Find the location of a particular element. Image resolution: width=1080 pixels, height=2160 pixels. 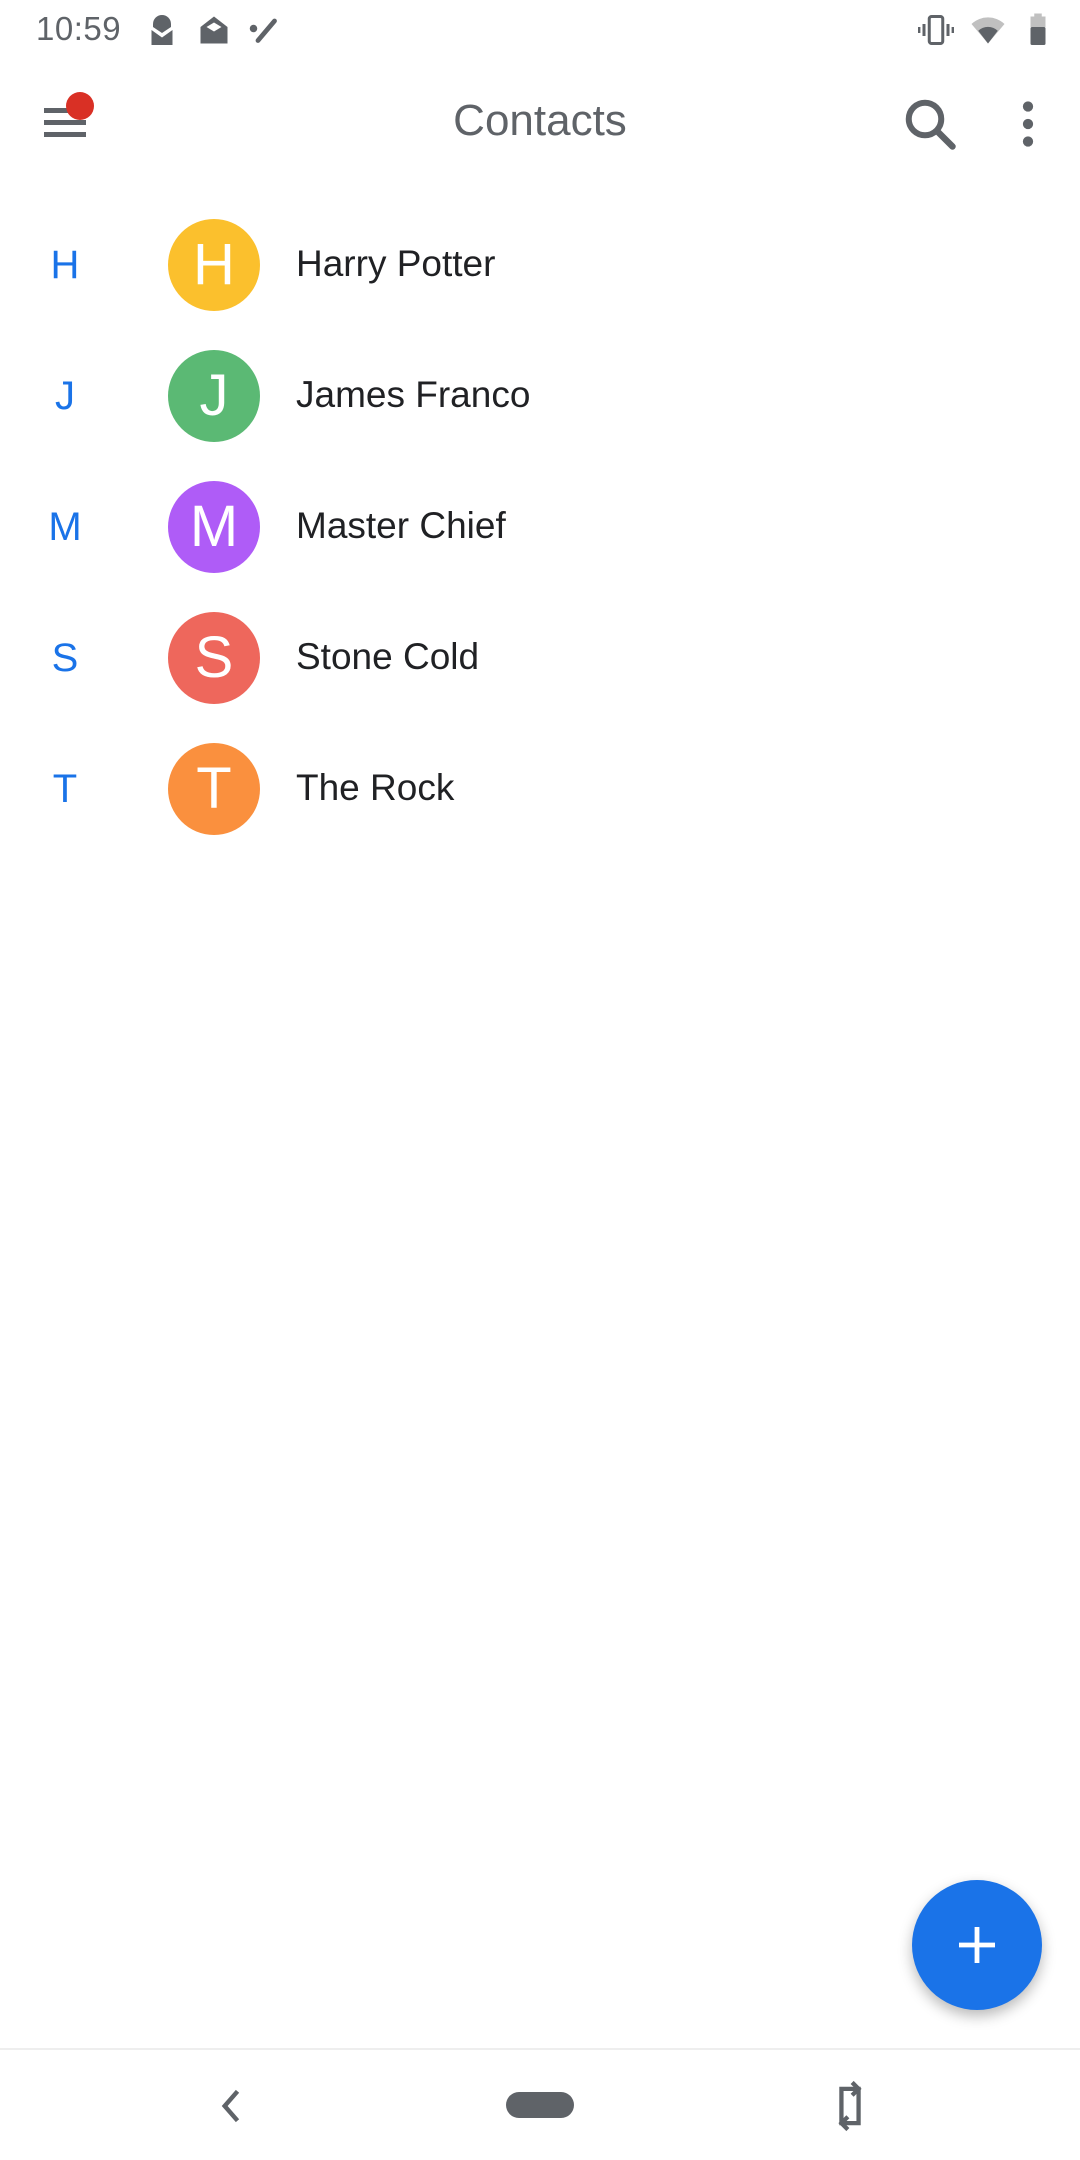

search-button is located at coordinates (930, 124).